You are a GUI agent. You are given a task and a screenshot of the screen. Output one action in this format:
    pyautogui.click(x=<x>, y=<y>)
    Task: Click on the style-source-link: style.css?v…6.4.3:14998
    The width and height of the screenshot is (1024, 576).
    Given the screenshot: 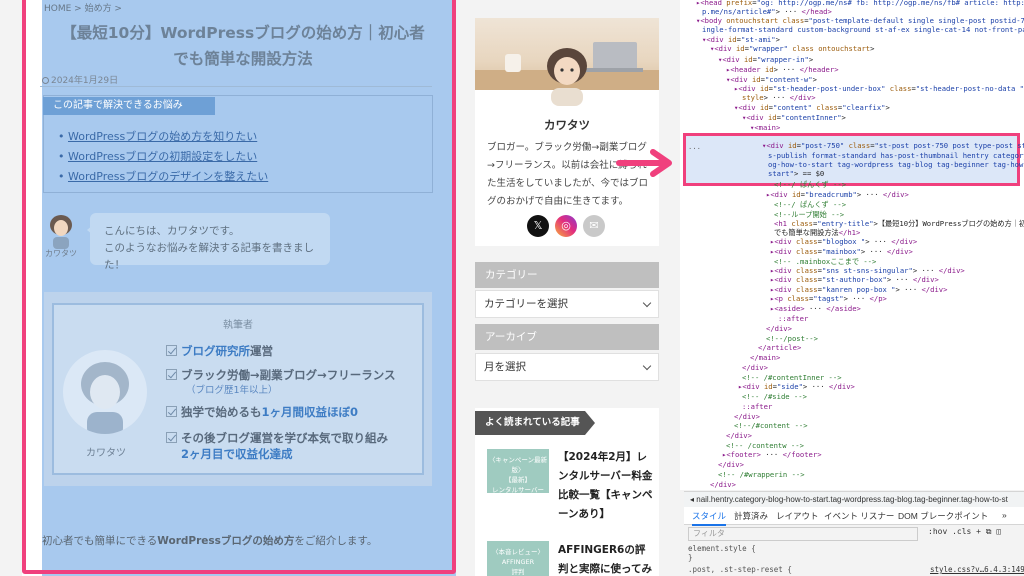 What is the action you would take?
    pyautogui.click(x=977, y=569)
    